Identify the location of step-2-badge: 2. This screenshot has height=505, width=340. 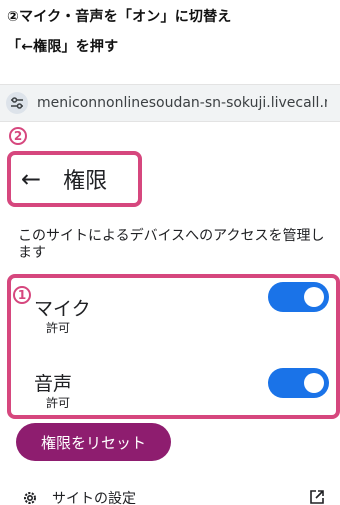
(18, 136).